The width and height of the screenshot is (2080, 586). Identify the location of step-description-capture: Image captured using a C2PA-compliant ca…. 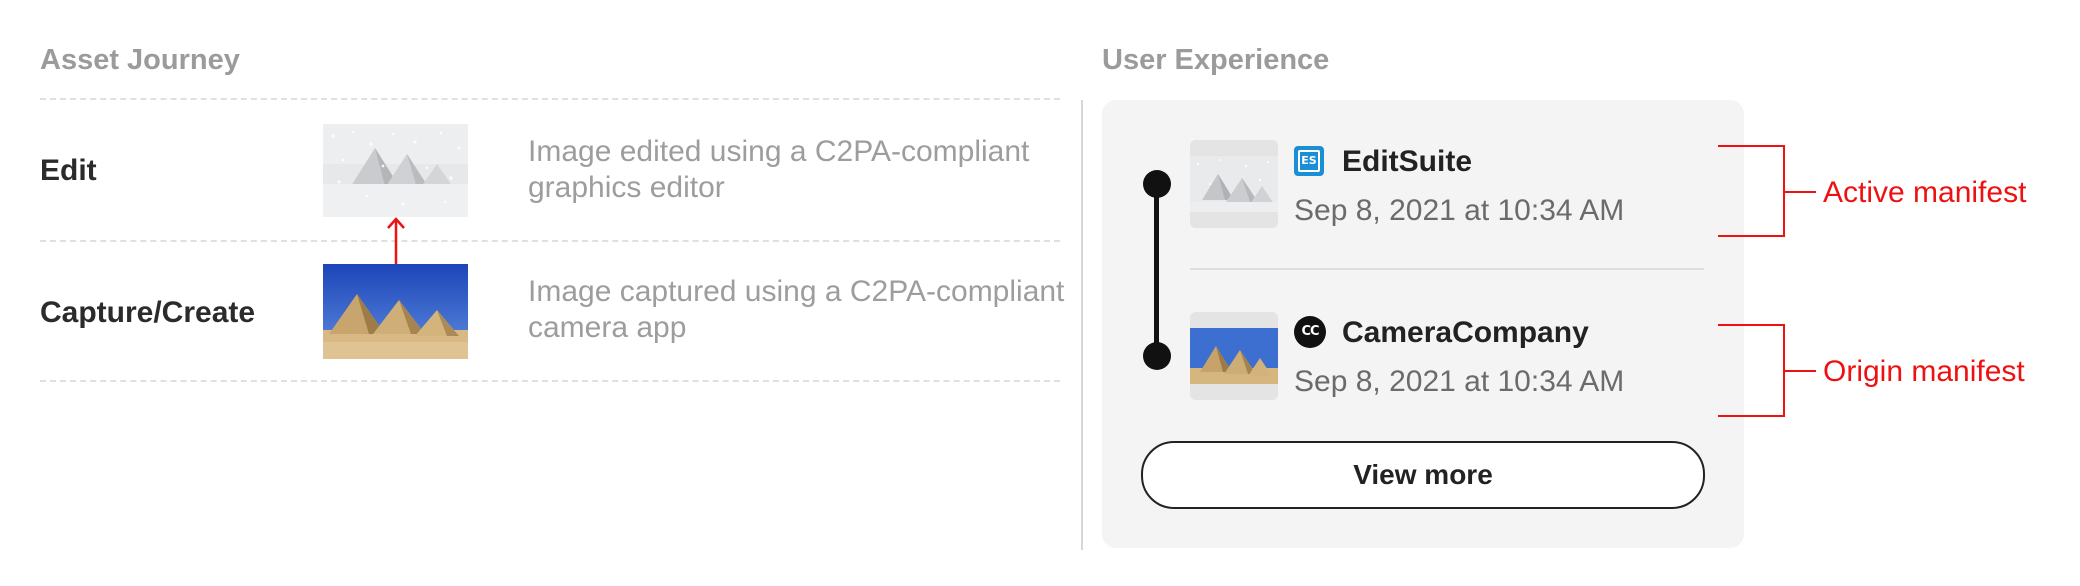
(796, 309).